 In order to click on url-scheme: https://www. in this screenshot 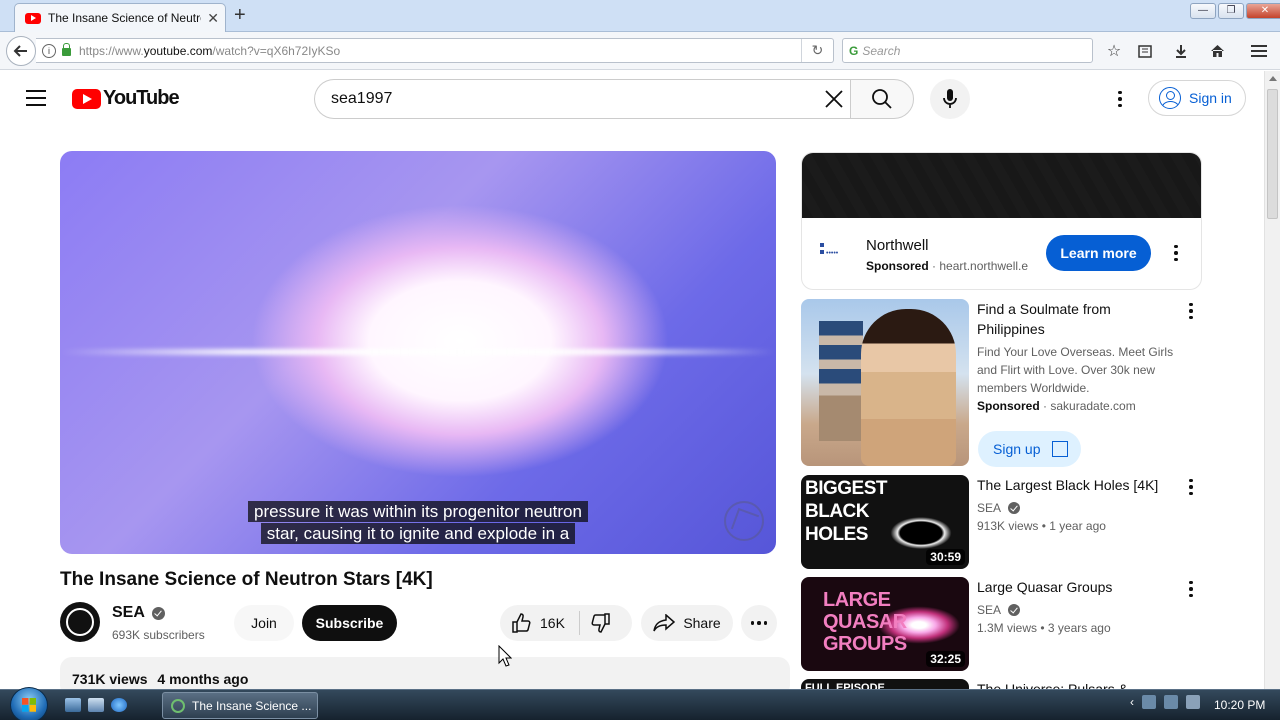, I will do `click(111, 50)`.